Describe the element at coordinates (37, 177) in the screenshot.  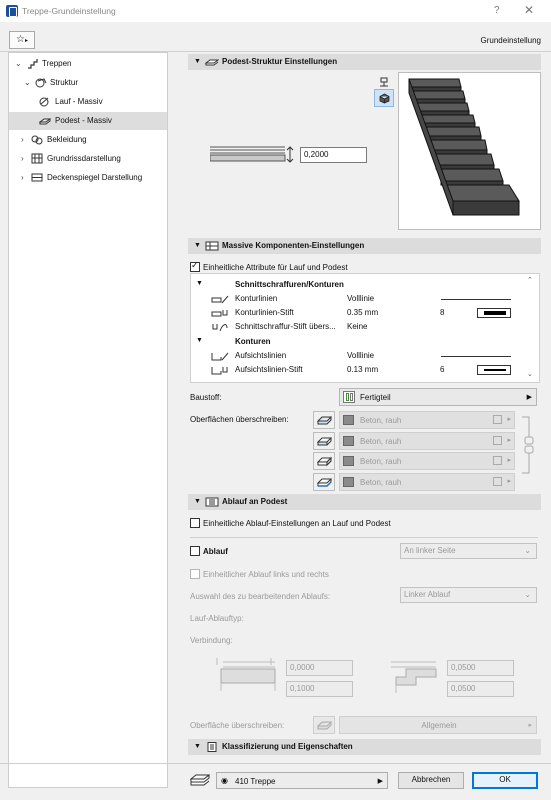
I see `ceiling-plan-icon` at that location.